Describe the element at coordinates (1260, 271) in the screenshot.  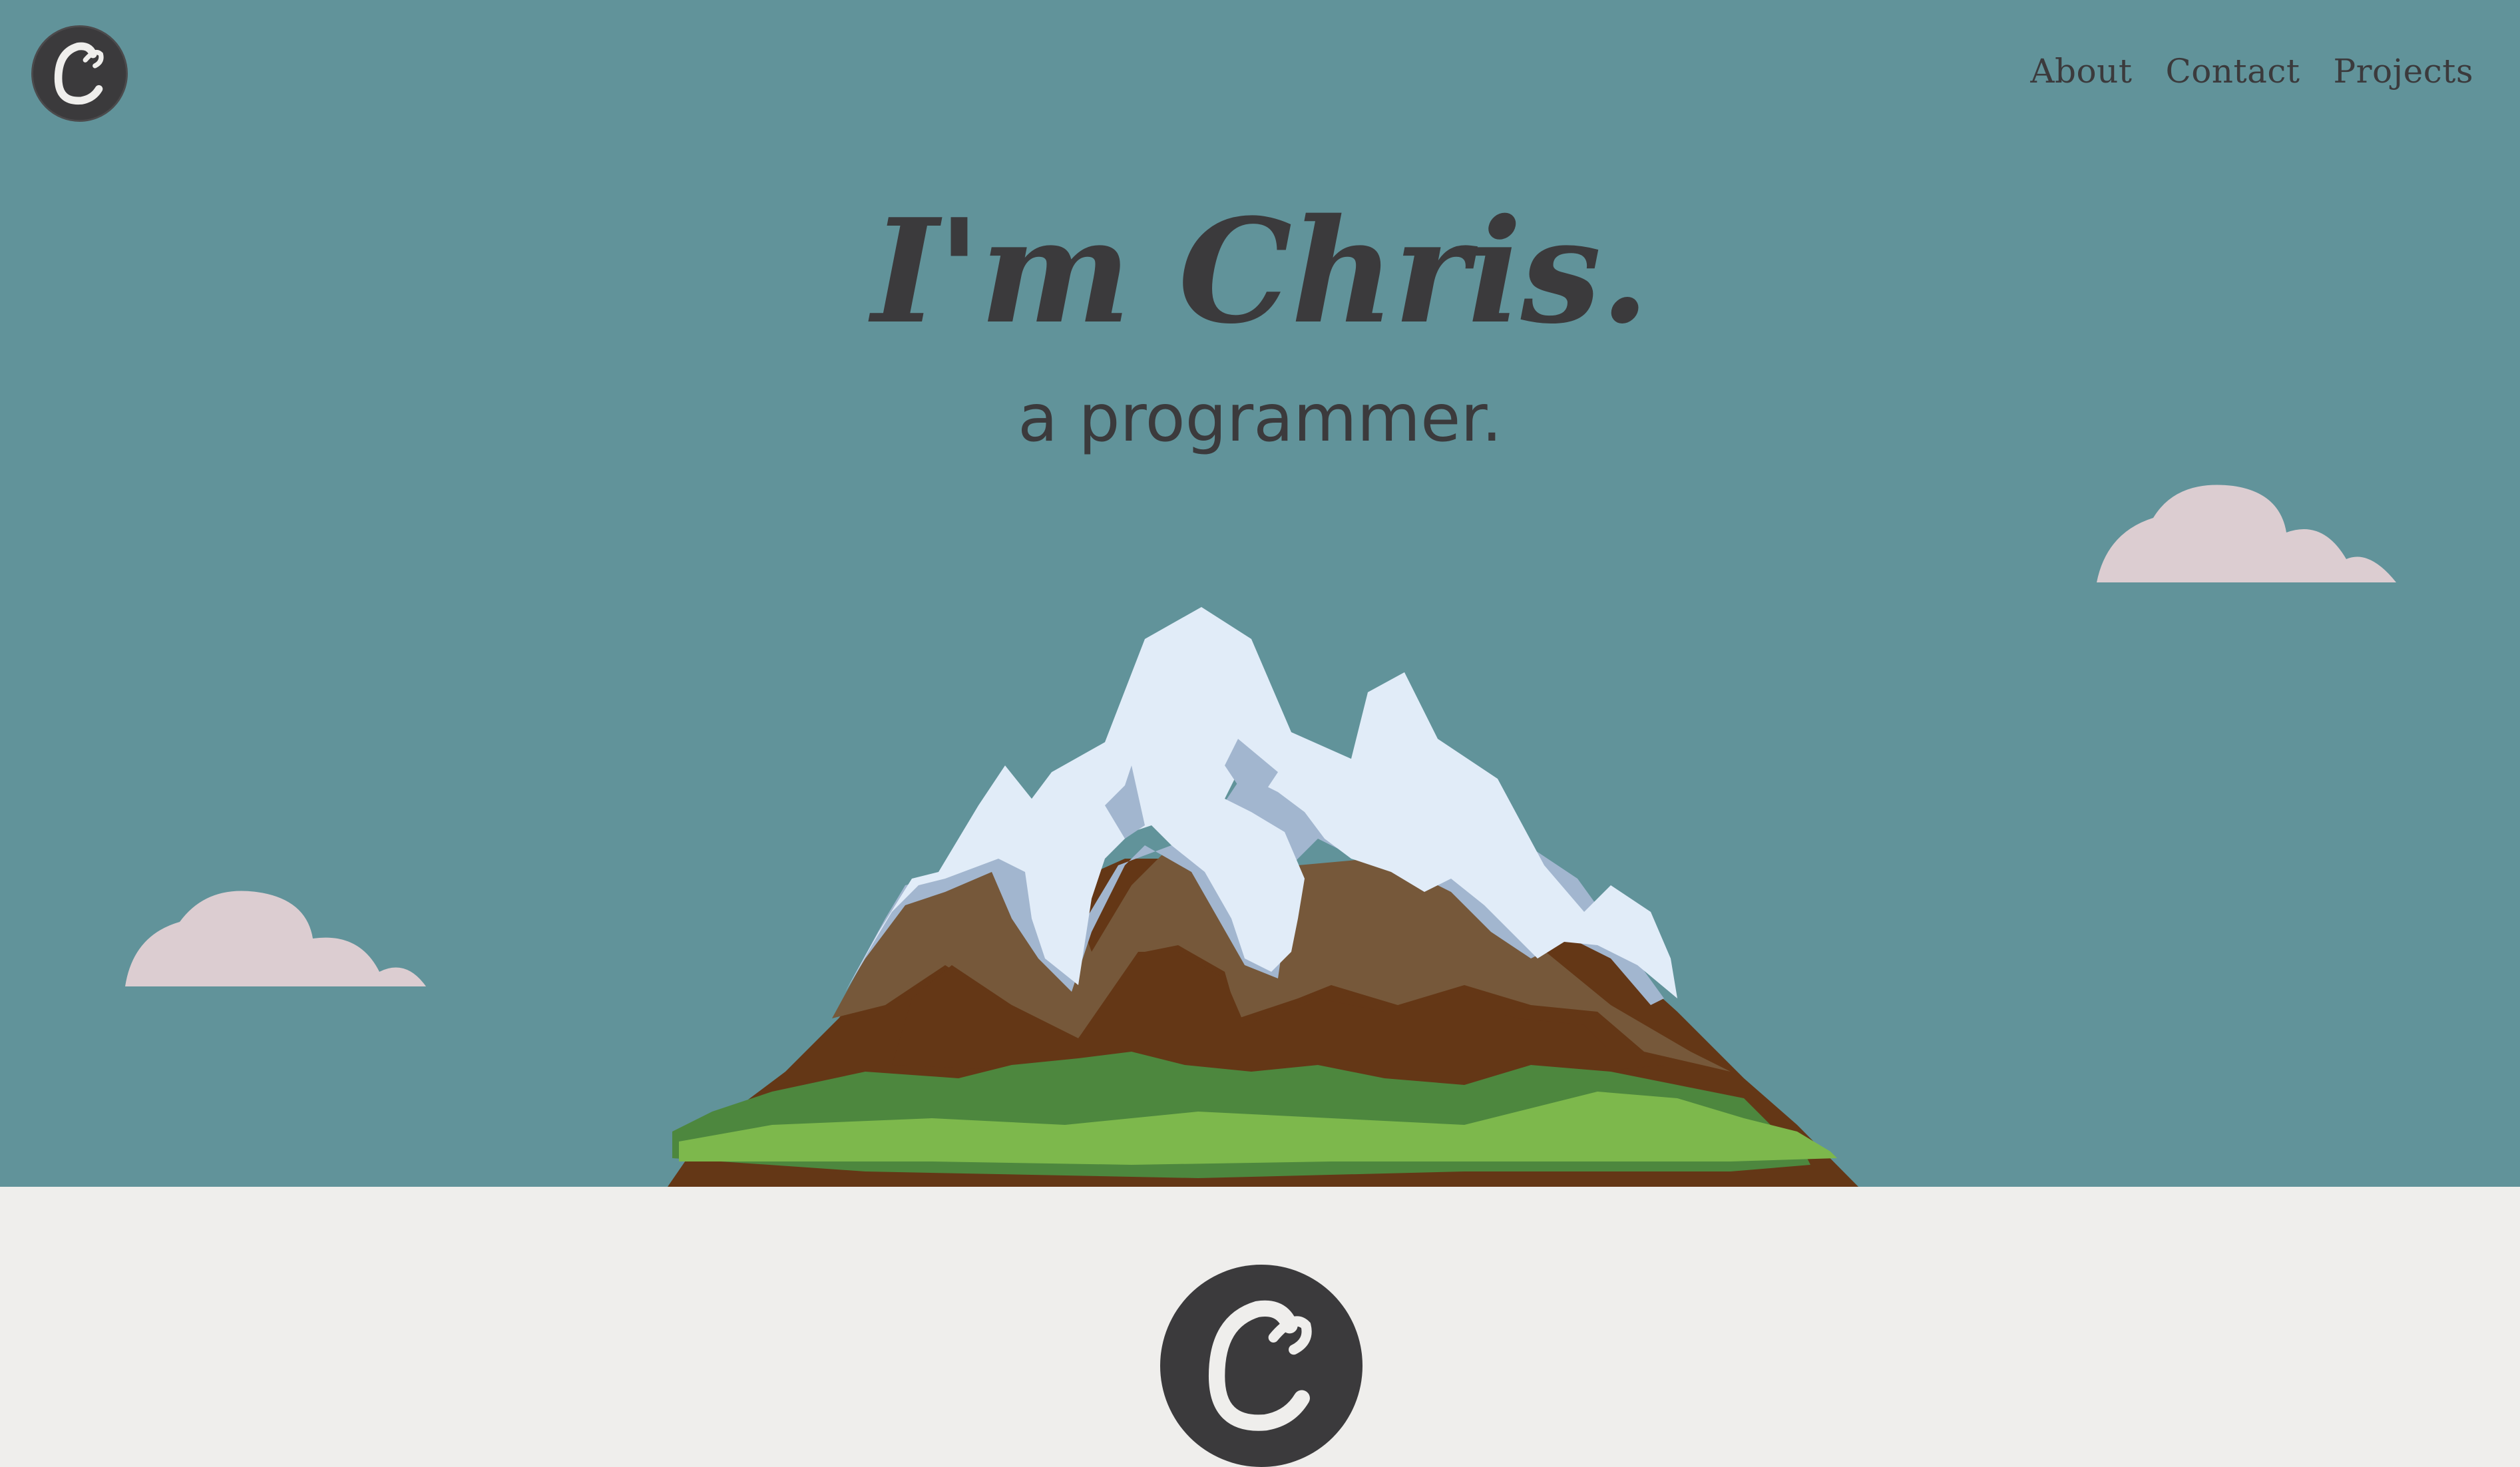
I see `page-title: I'm Chris.` at that location.